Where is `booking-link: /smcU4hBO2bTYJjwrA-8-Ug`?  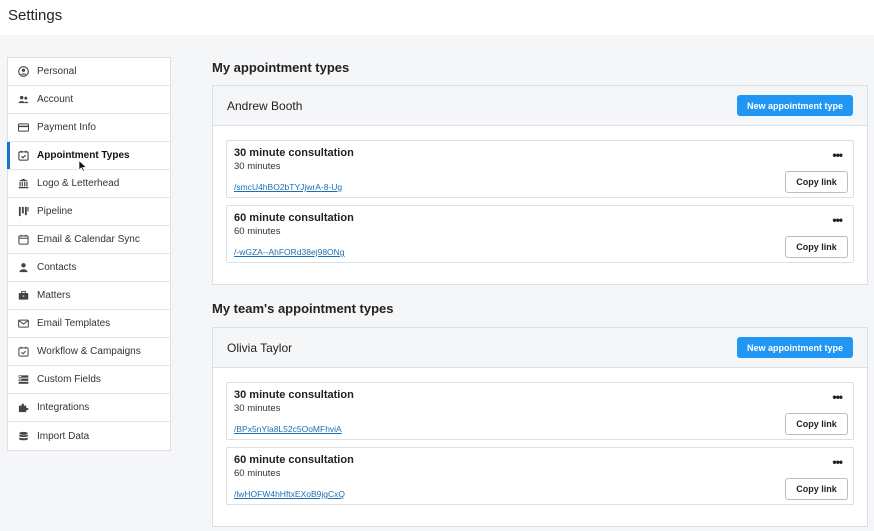
booking-link: /smcU4hBO2bTYJjwrA-8-Ug is located at coordinates (288, 187).